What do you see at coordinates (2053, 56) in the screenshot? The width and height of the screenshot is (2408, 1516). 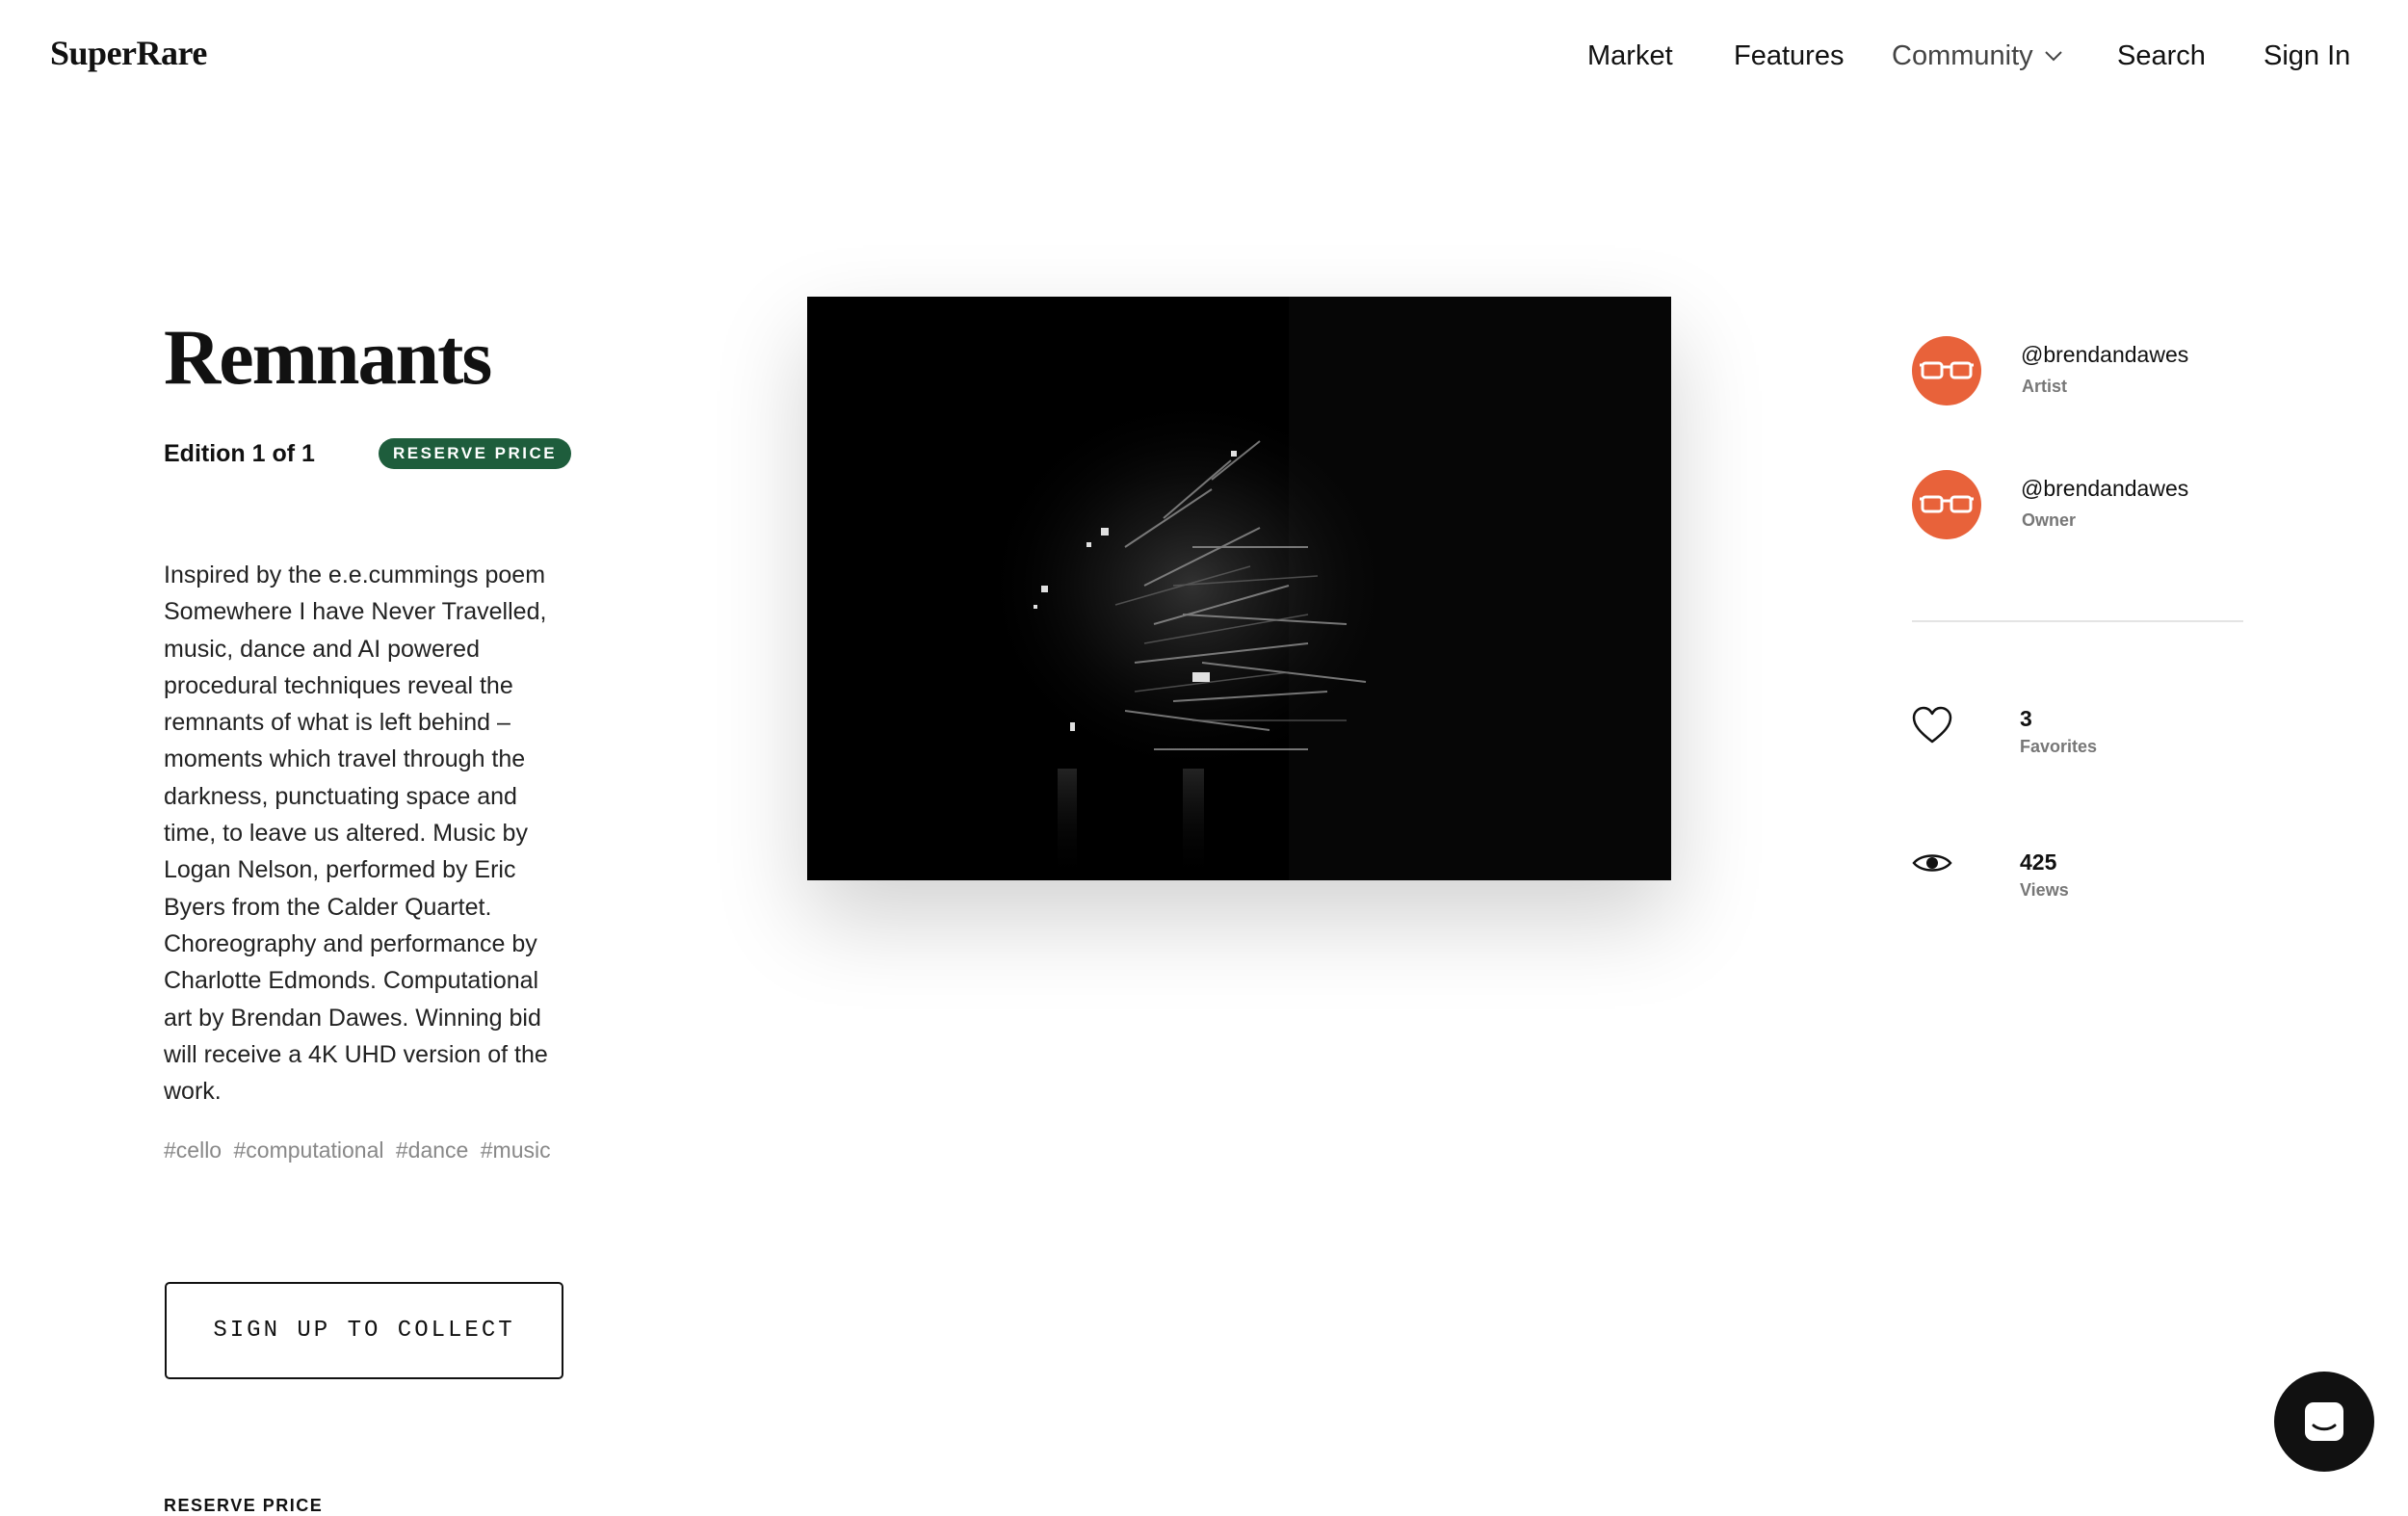 I see `chevron-down-icon` at bounding box center [2053, 56].